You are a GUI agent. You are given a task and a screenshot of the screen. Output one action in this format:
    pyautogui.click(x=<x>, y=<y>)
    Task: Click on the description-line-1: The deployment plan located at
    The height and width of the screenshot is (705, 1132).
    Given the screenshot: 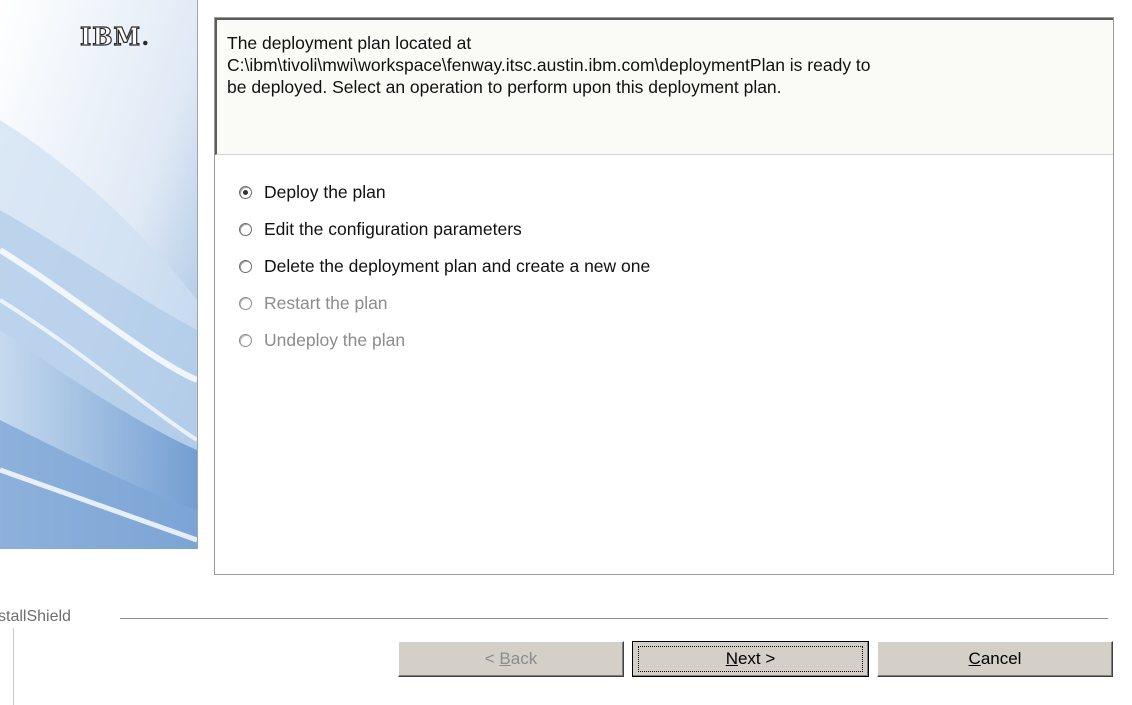 What is the action you would take?
    pyautogui.click(x=349, y=43)
    